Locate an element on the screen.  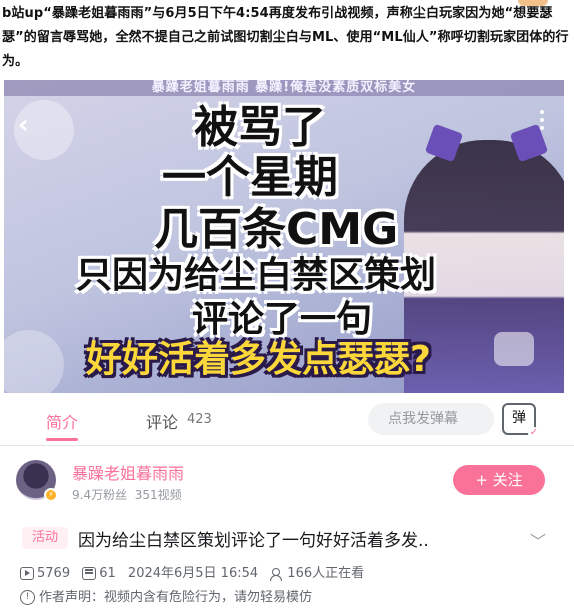
view-count: 5769 is located at coordinates (54, 573).